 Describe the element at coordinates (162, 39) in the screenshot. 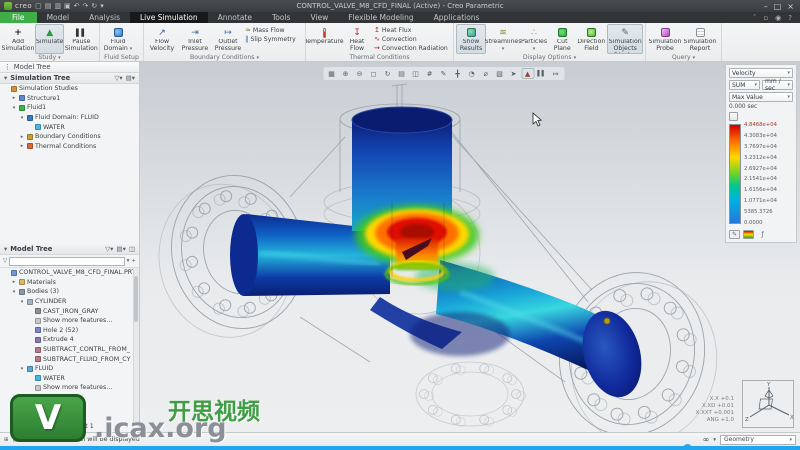

I see `flow-velocity-button: ↗ Flow Velocity` at that location.